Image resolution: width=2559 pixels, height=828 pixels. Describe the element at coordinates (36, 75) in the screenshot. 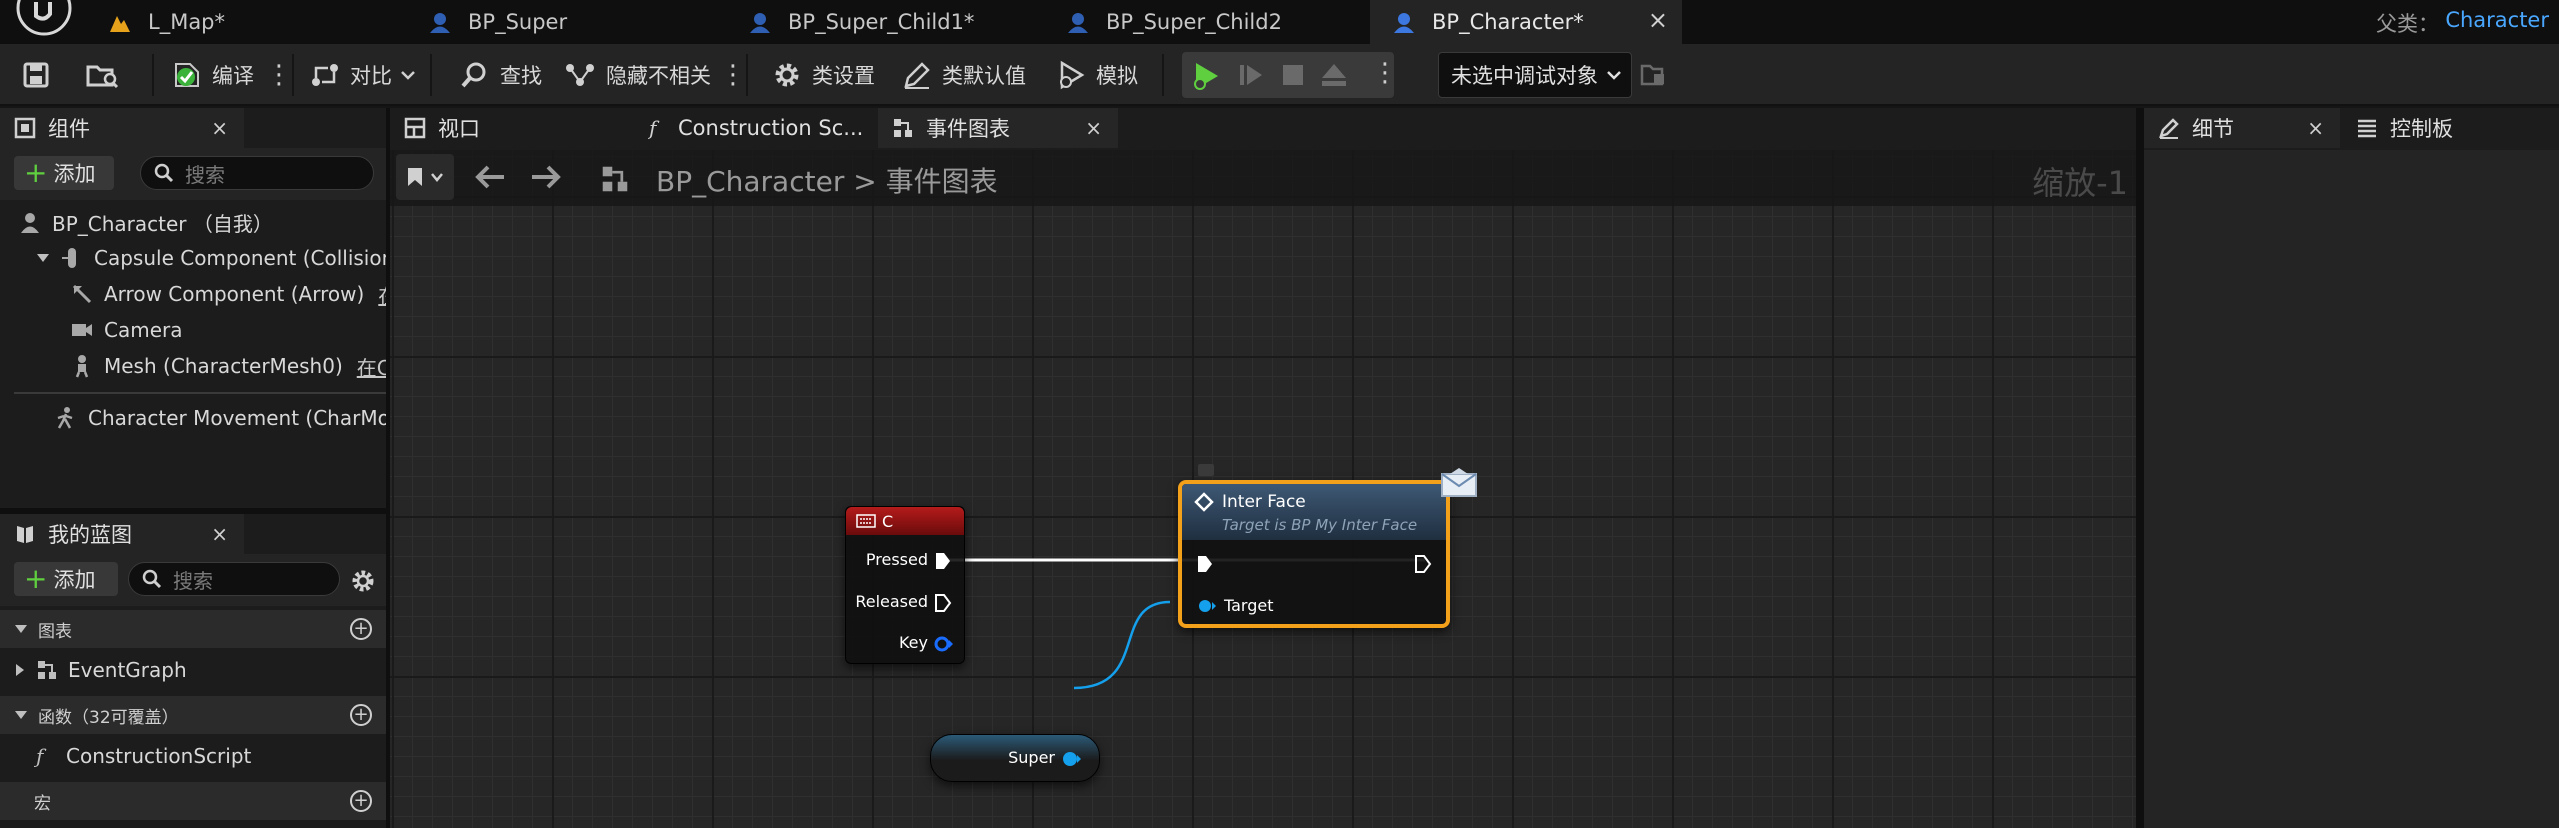

I see `save-icon` at that location.